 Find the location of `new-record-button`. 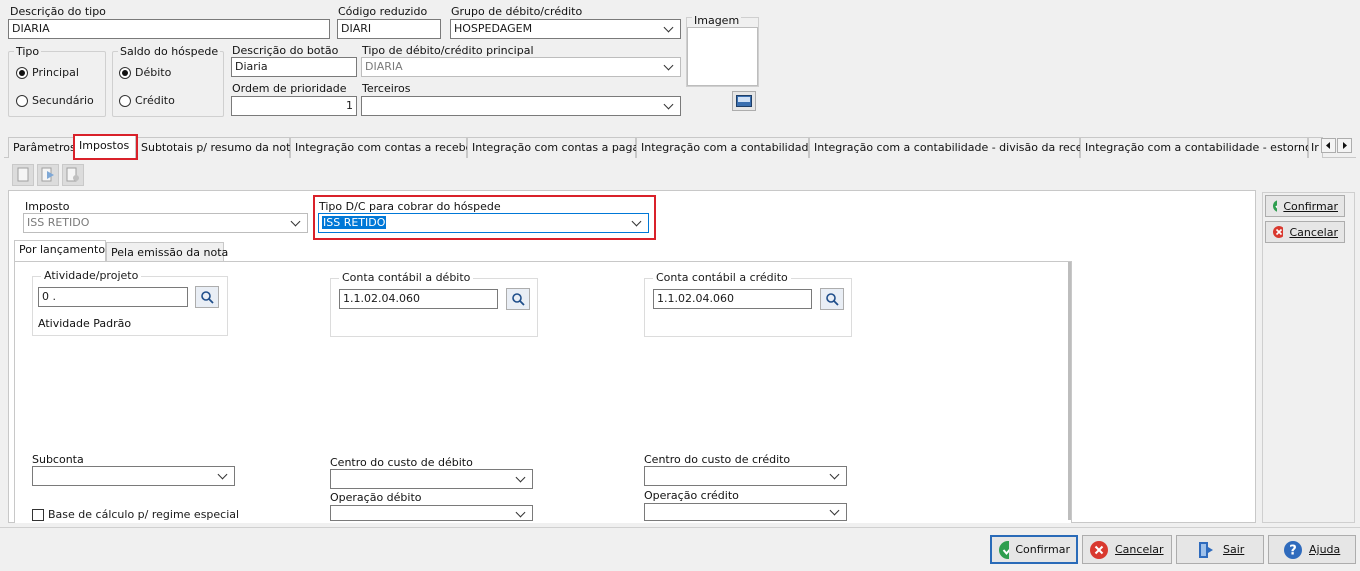

new-record-button is located at coordinates (23, 175).